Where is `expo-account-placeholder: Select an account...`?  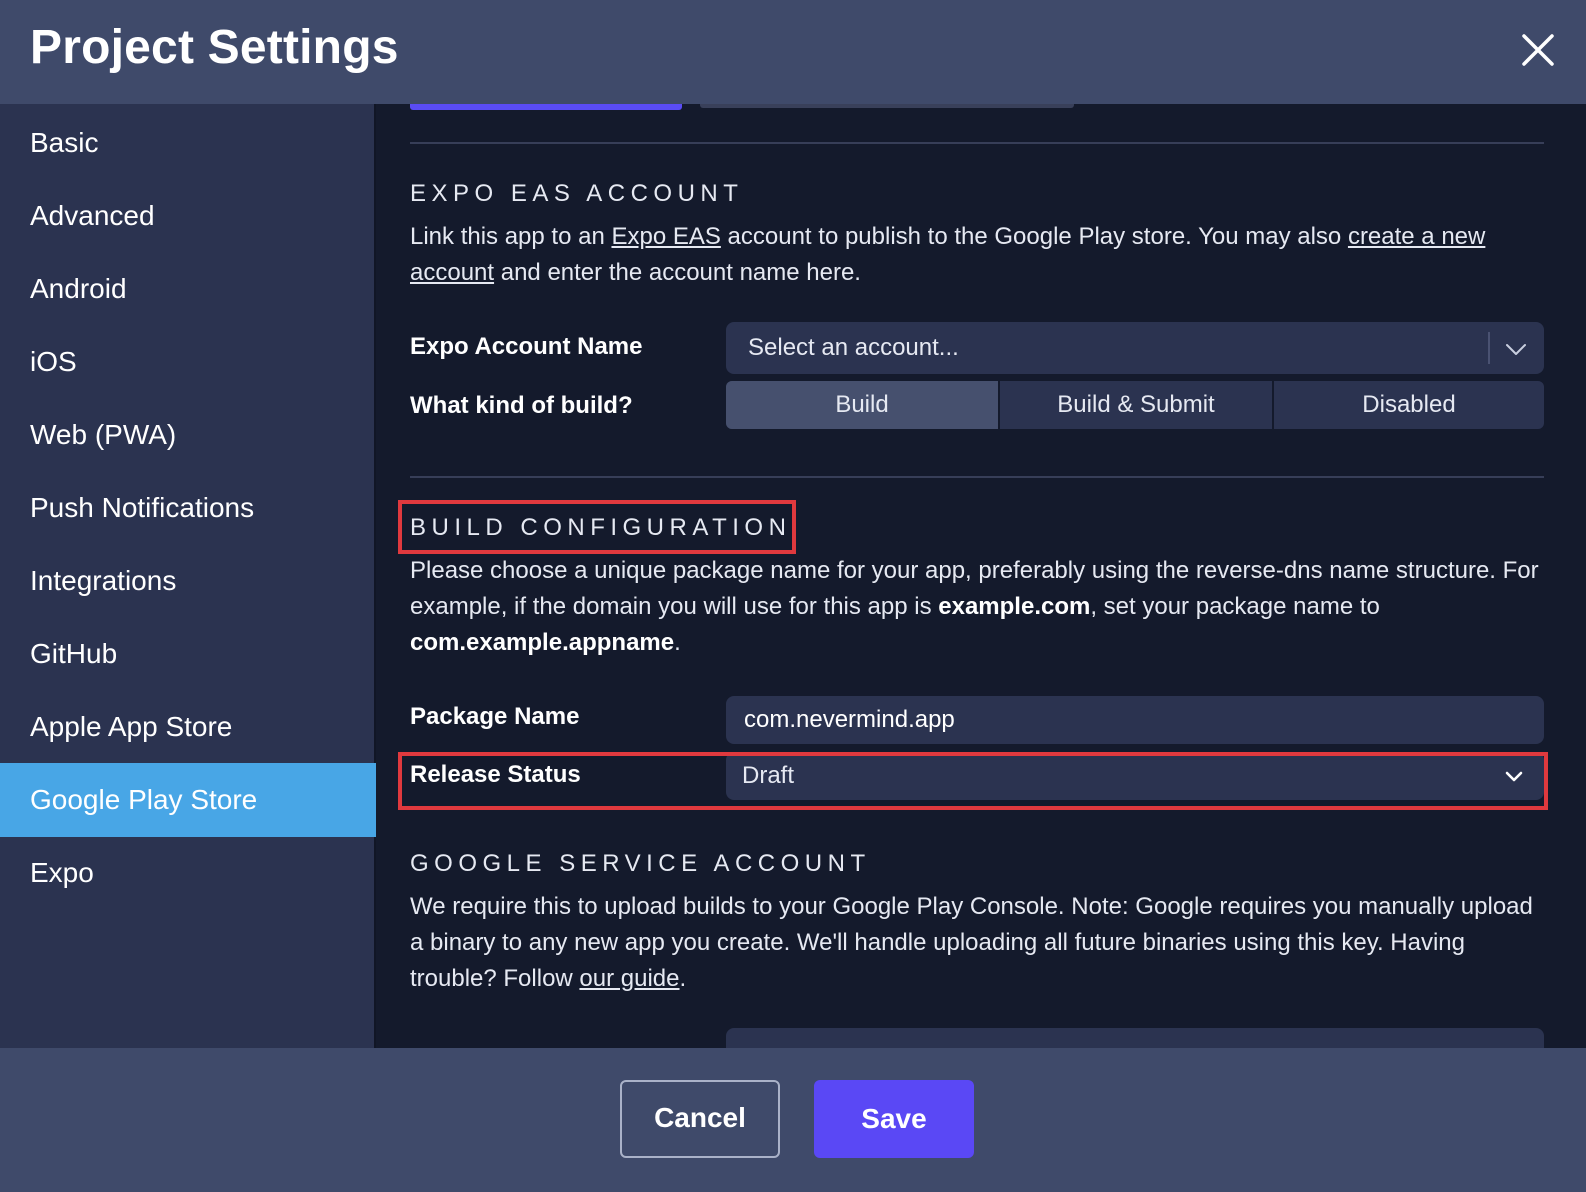
expo-account-placeholder: Select an account... is located at coordinates (853, 347).